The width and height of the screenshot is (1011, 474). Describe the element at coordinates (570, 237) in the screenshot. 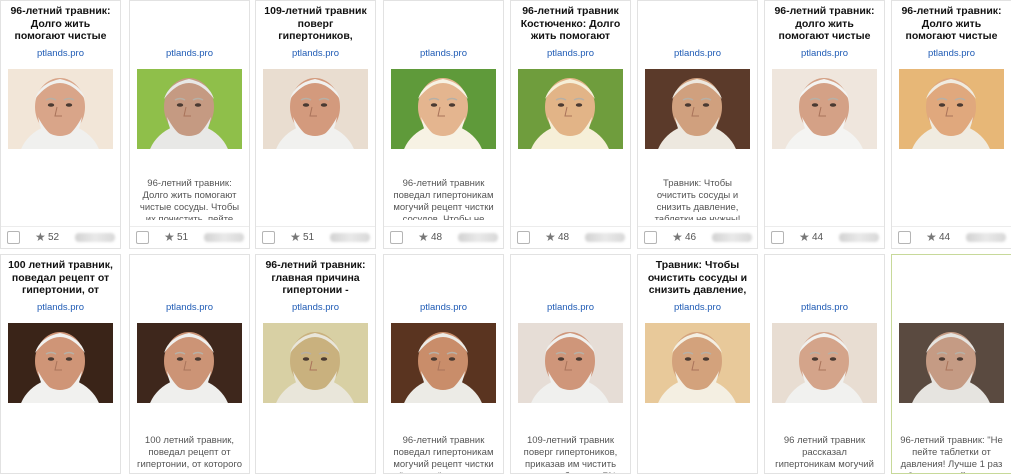

I see `card-footer: ★ 48` at that location.